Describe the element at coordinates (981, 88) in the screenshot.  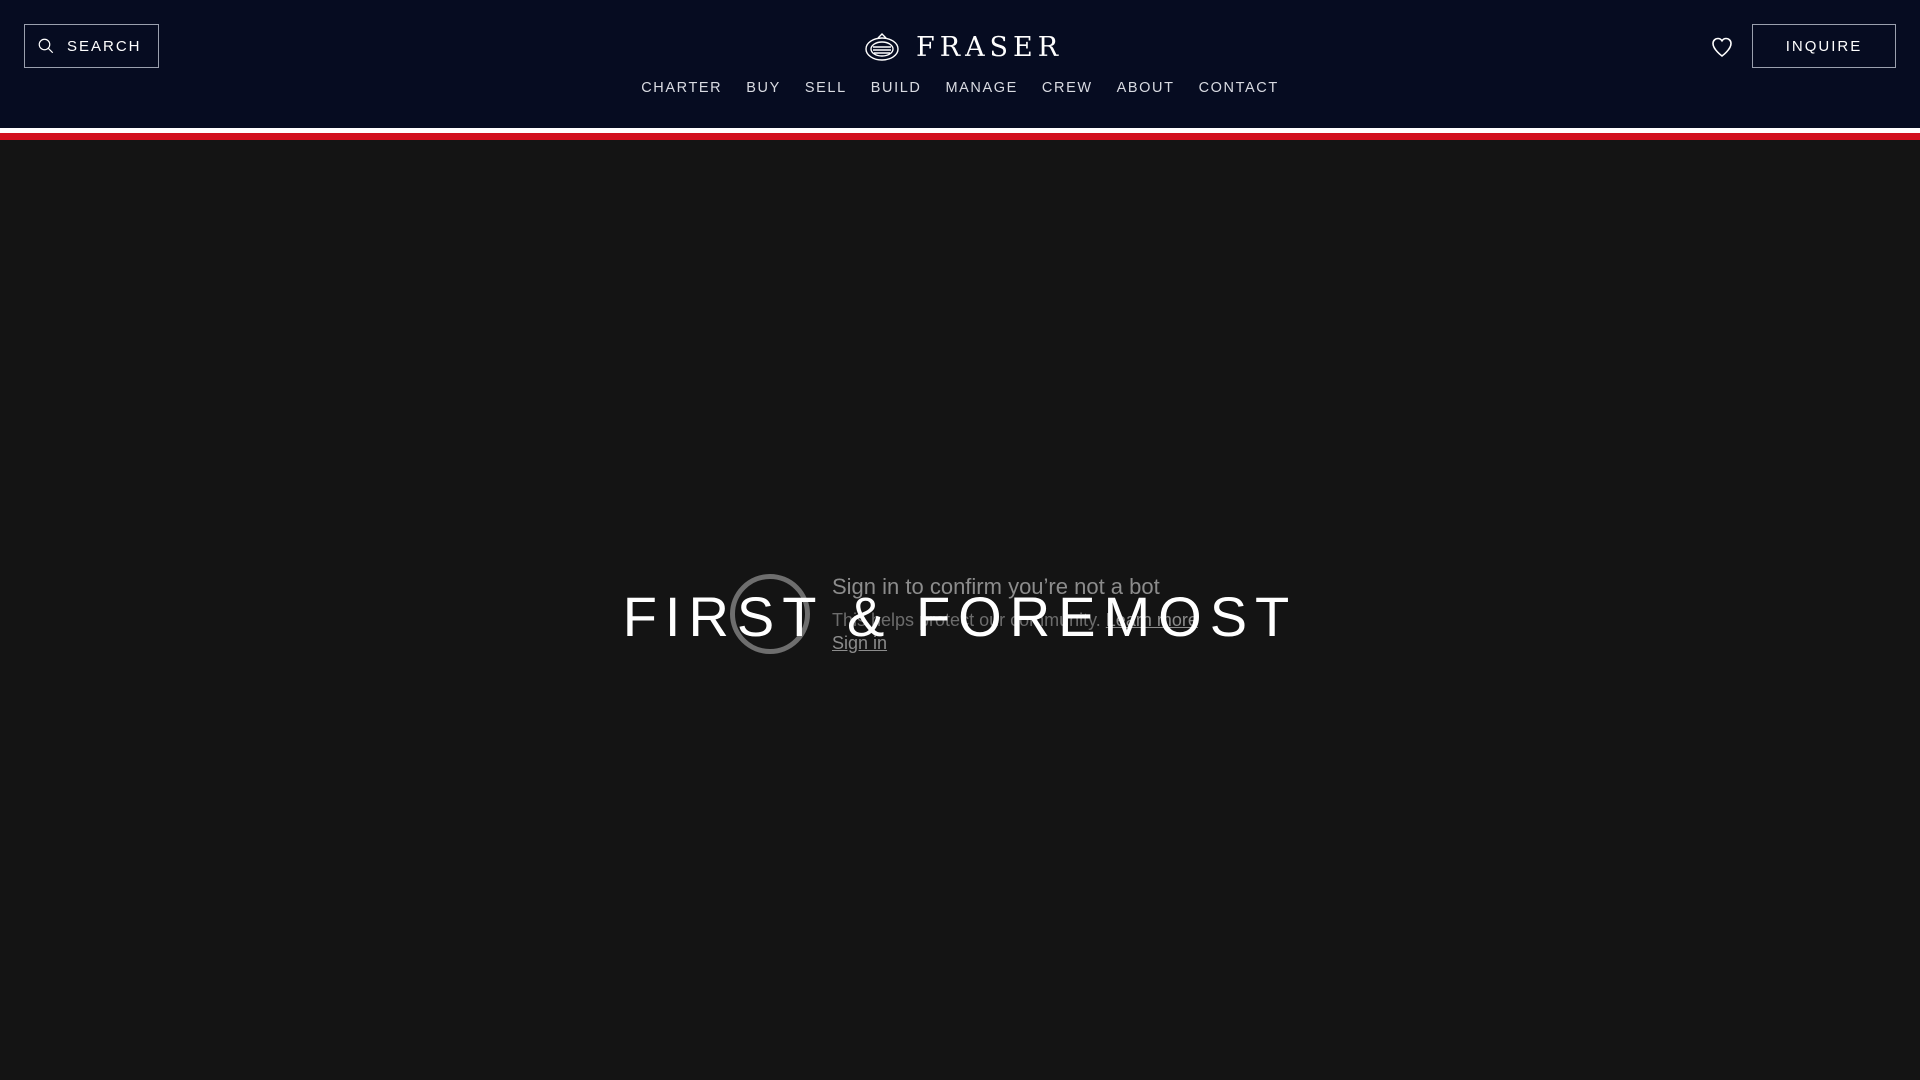
I see `nav-item-manage: MANAGE` at that location.